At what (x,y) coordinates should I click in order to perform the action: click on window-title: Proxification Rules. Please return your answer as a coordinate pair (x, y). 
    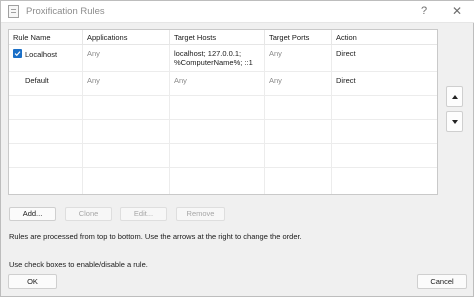
    Looking at the image, I should click on (65, 11).